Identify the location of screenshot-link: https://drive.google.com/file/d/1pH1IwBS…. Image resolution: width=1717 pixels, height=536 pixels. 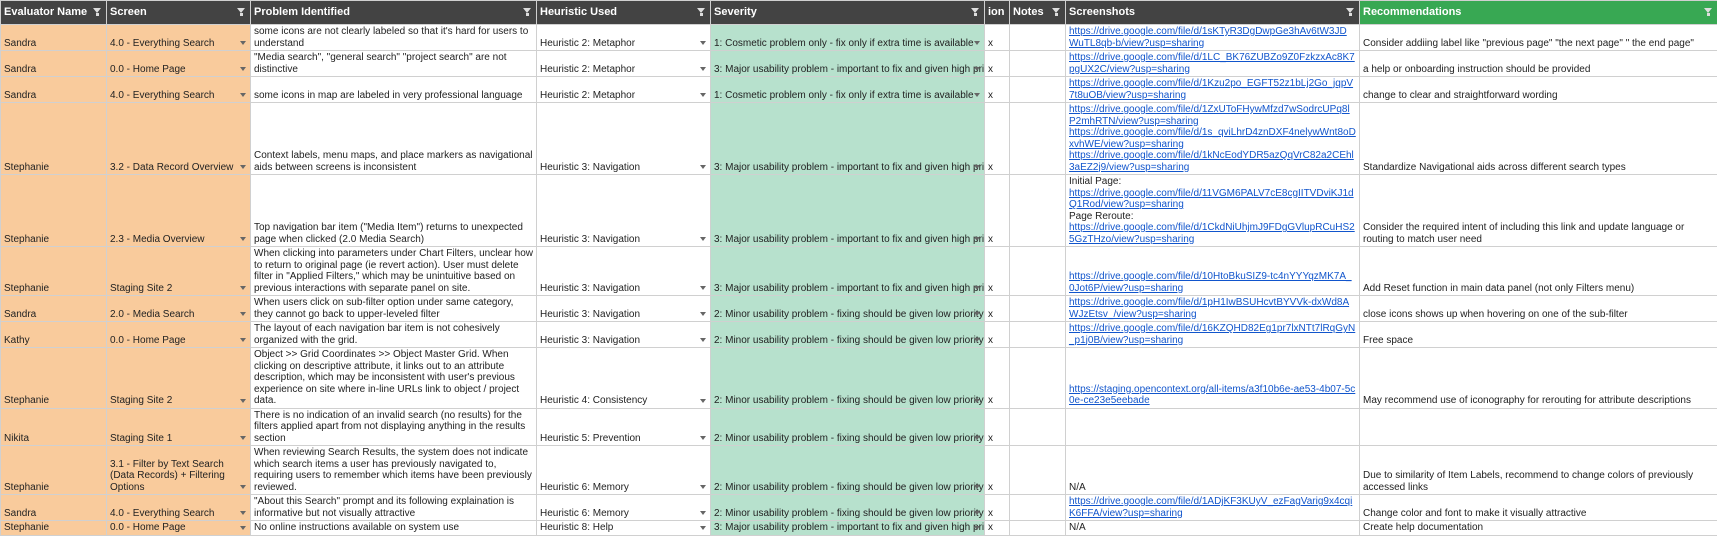
(1212, 308).